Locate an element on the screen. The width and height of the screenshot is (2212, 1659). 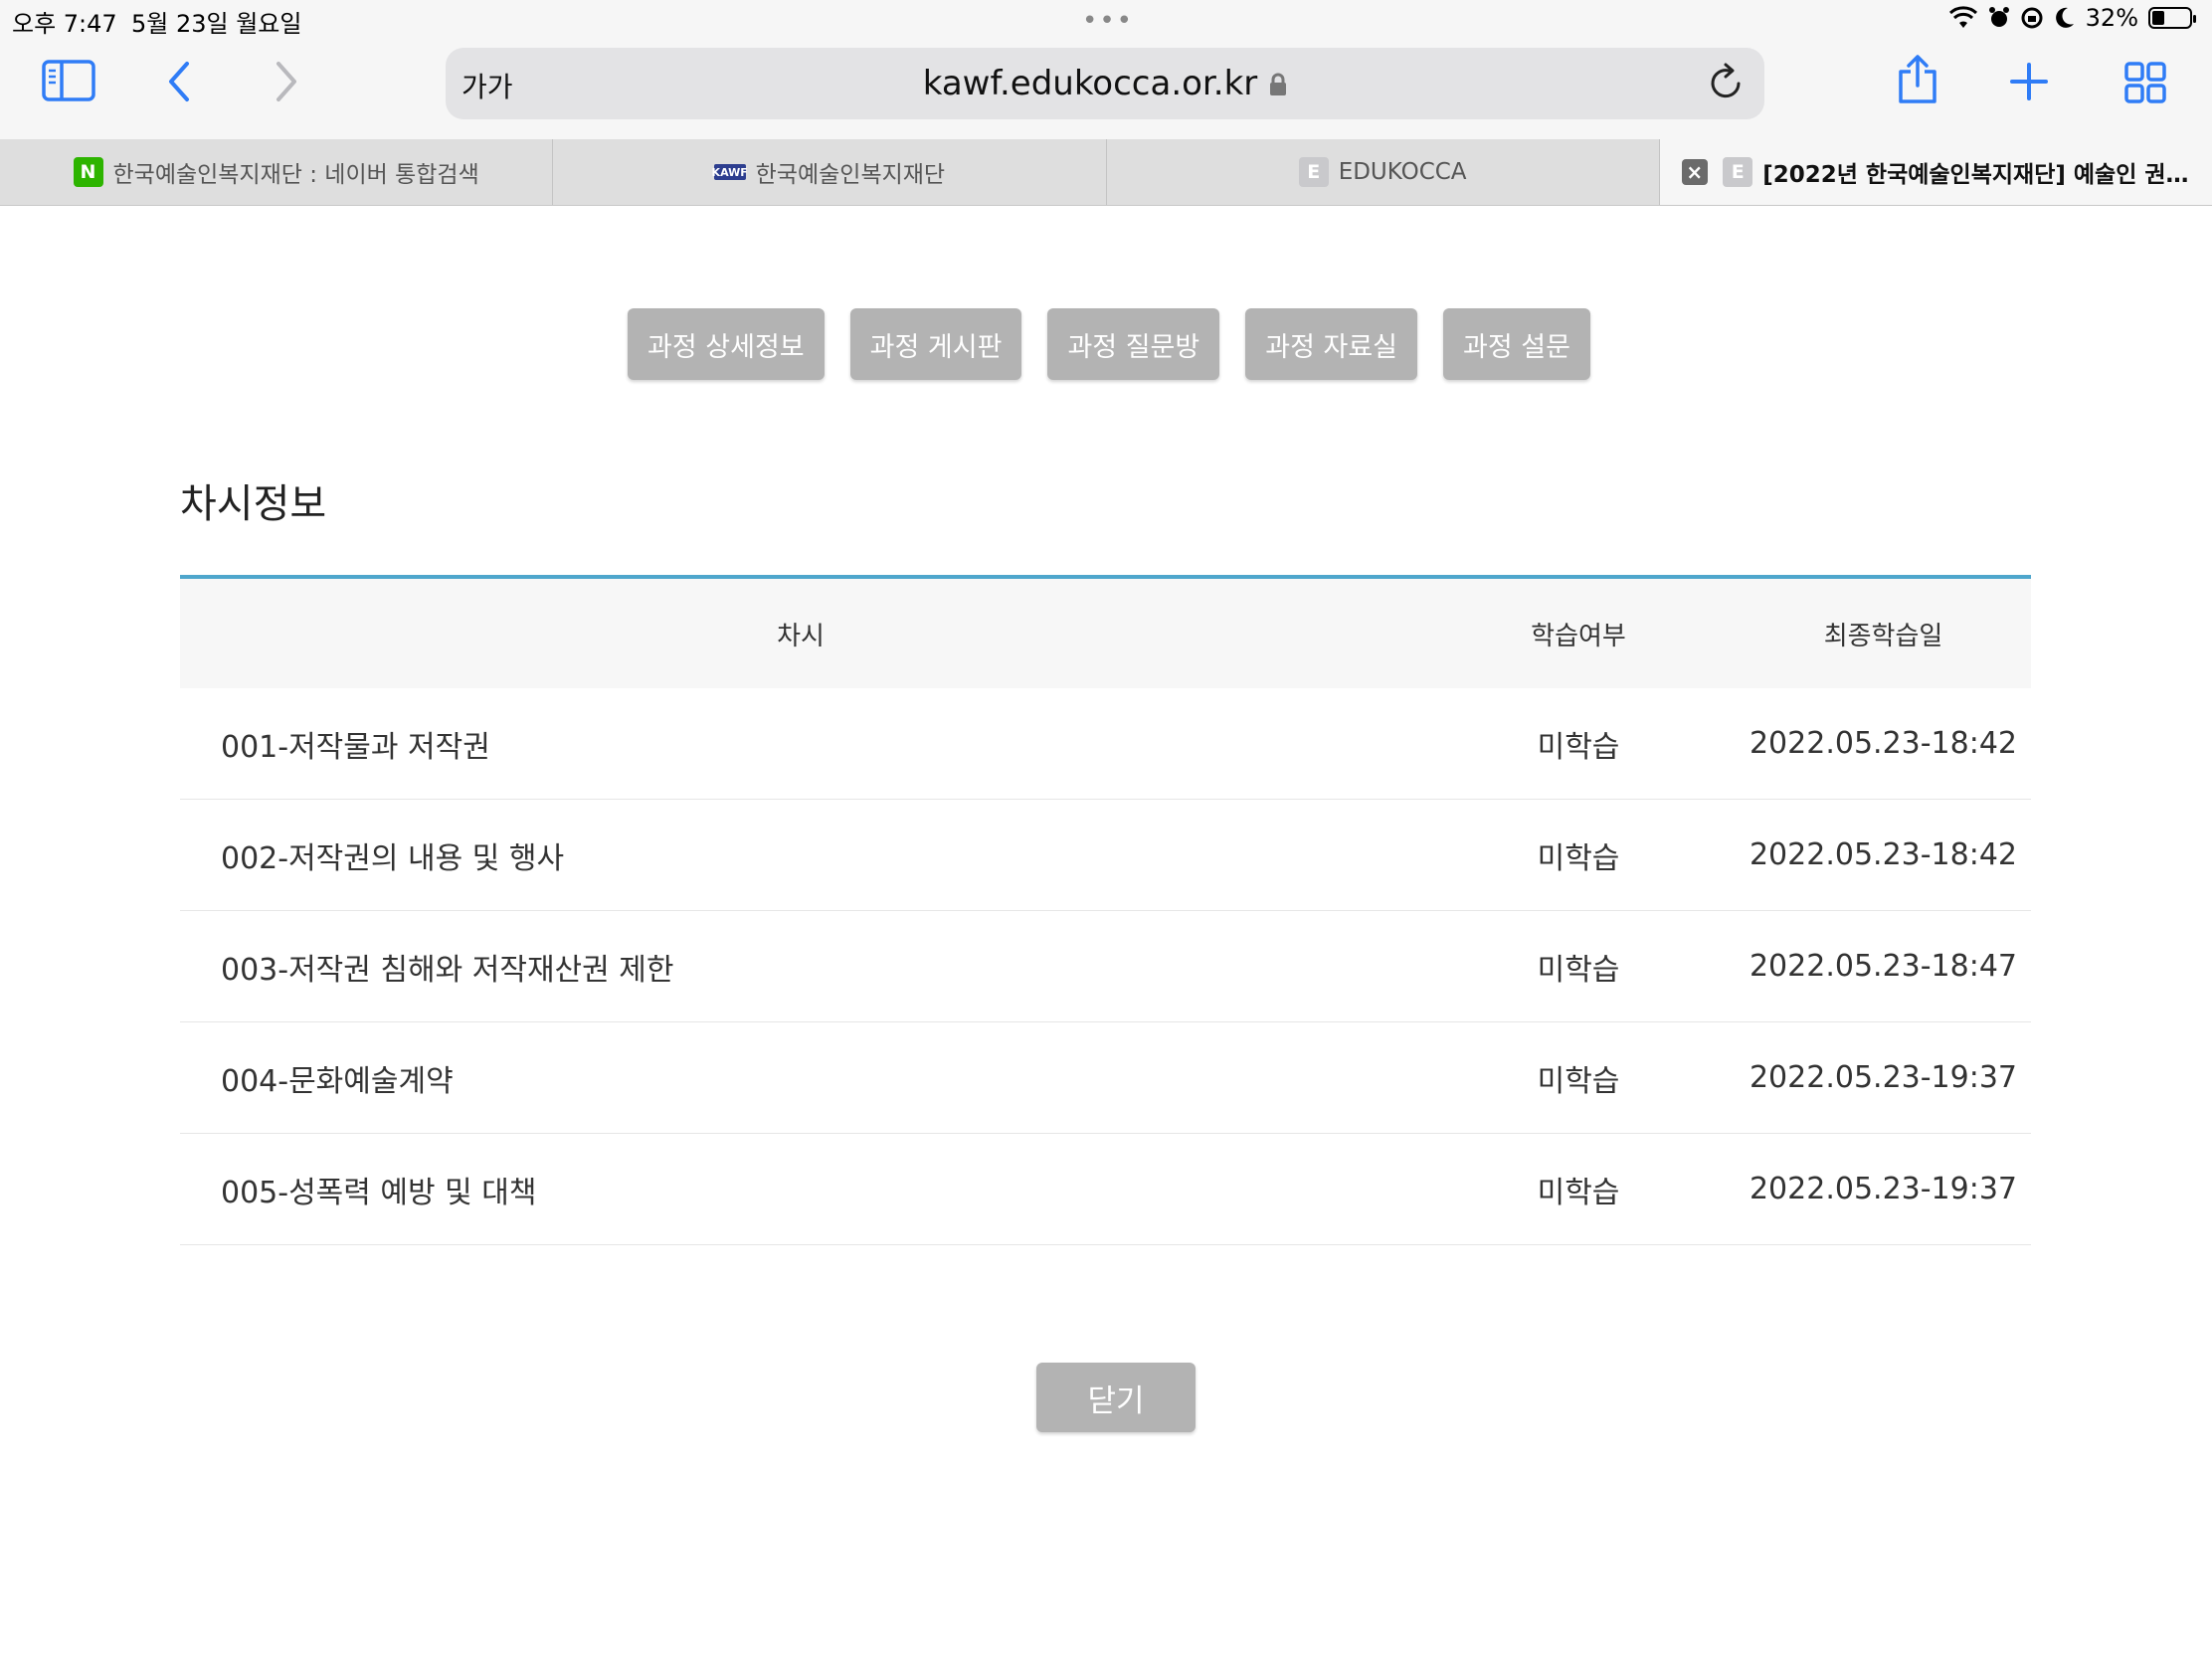
battery-icon is located at coordinates (2172, 18).